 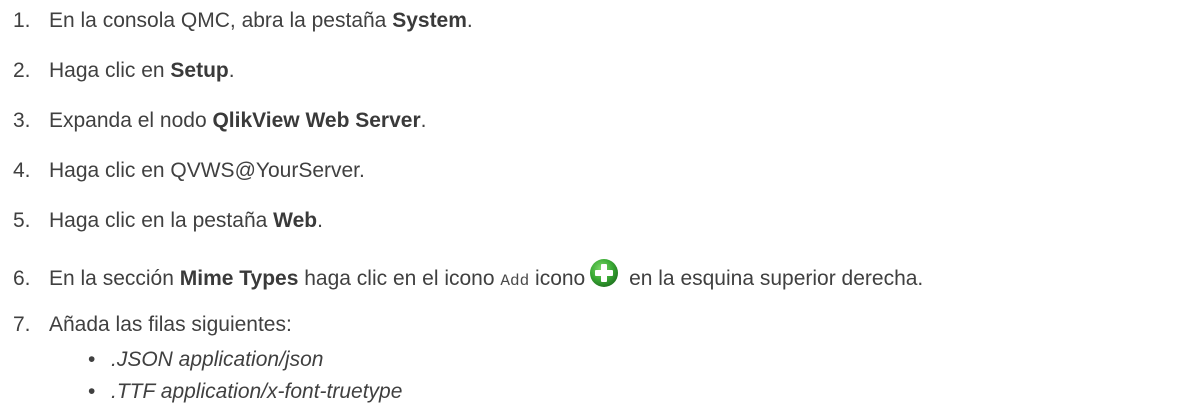 I want to click on code-add: Add, so click(x=515, y=281).